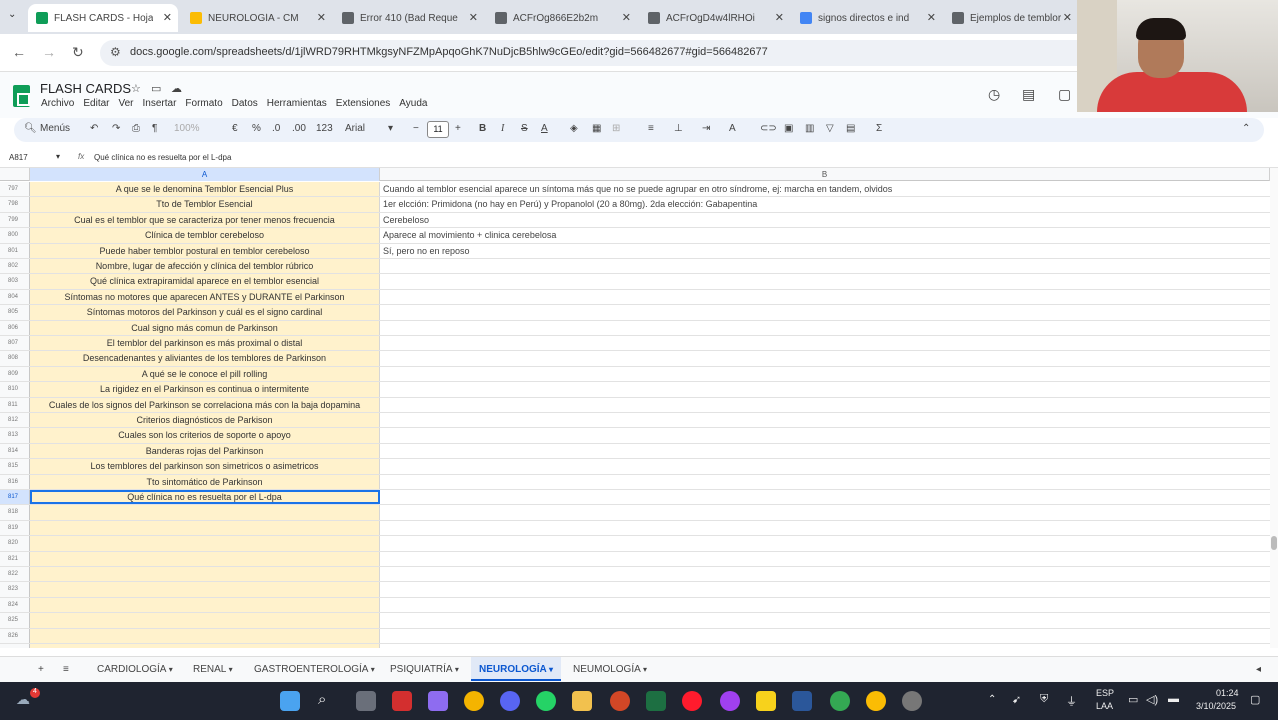  What do you see at coordinates (424, 669) in the screenshot?
I see `sheet-tab: PSIQUIATRÍA ▾` at bounding box center [424, 669].